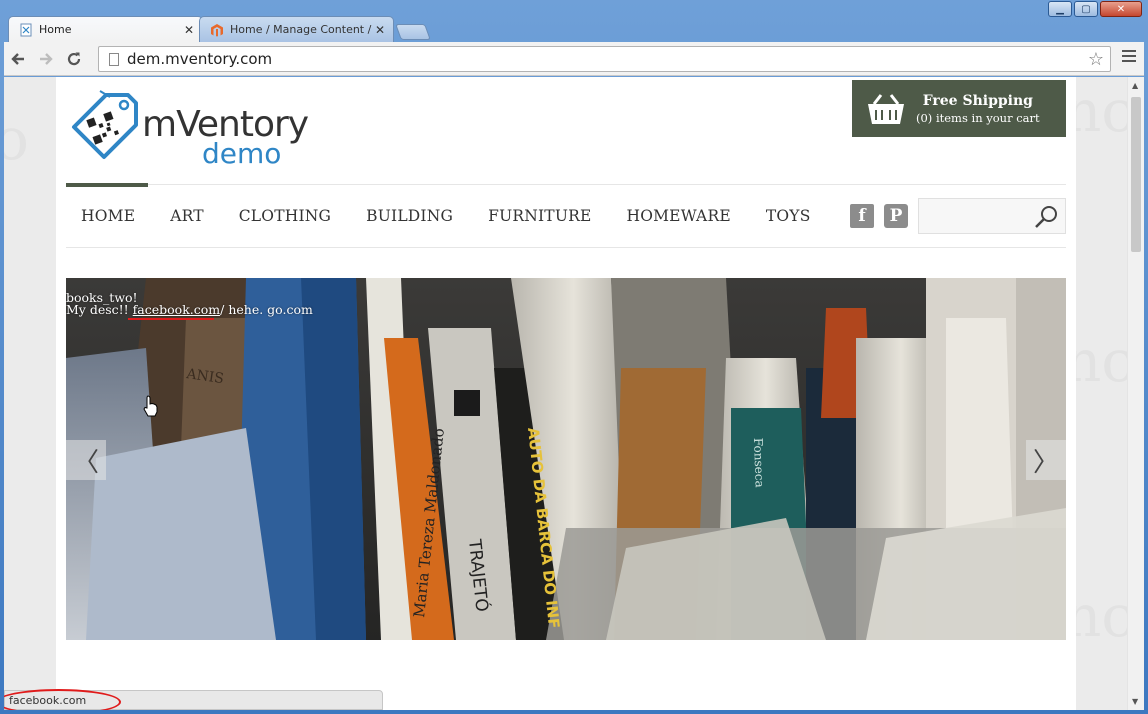 This screenshot has height=714, width=1148. I want to click on svg-text: Fonseca, so click(759, 463).